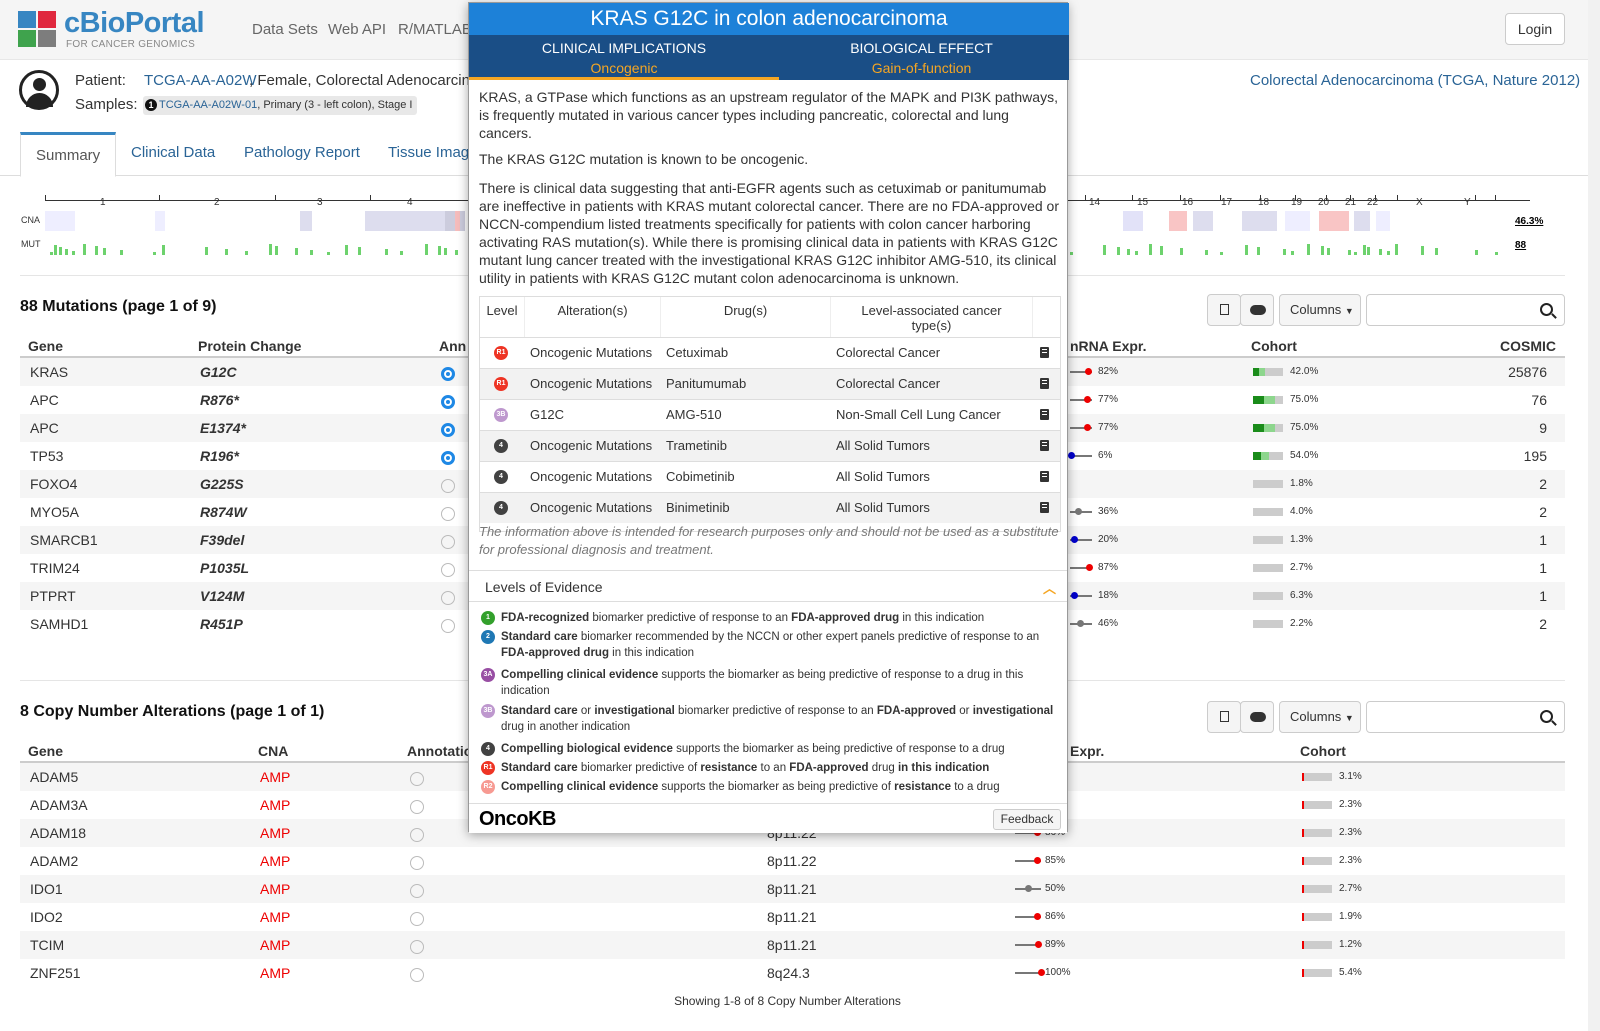  What do you see at coordinates (111, 29) in the screenshot?
I see `cbioportal-logo: cBioPortal FOR CANCER GENOMICS` at bounding box center [111, 29].